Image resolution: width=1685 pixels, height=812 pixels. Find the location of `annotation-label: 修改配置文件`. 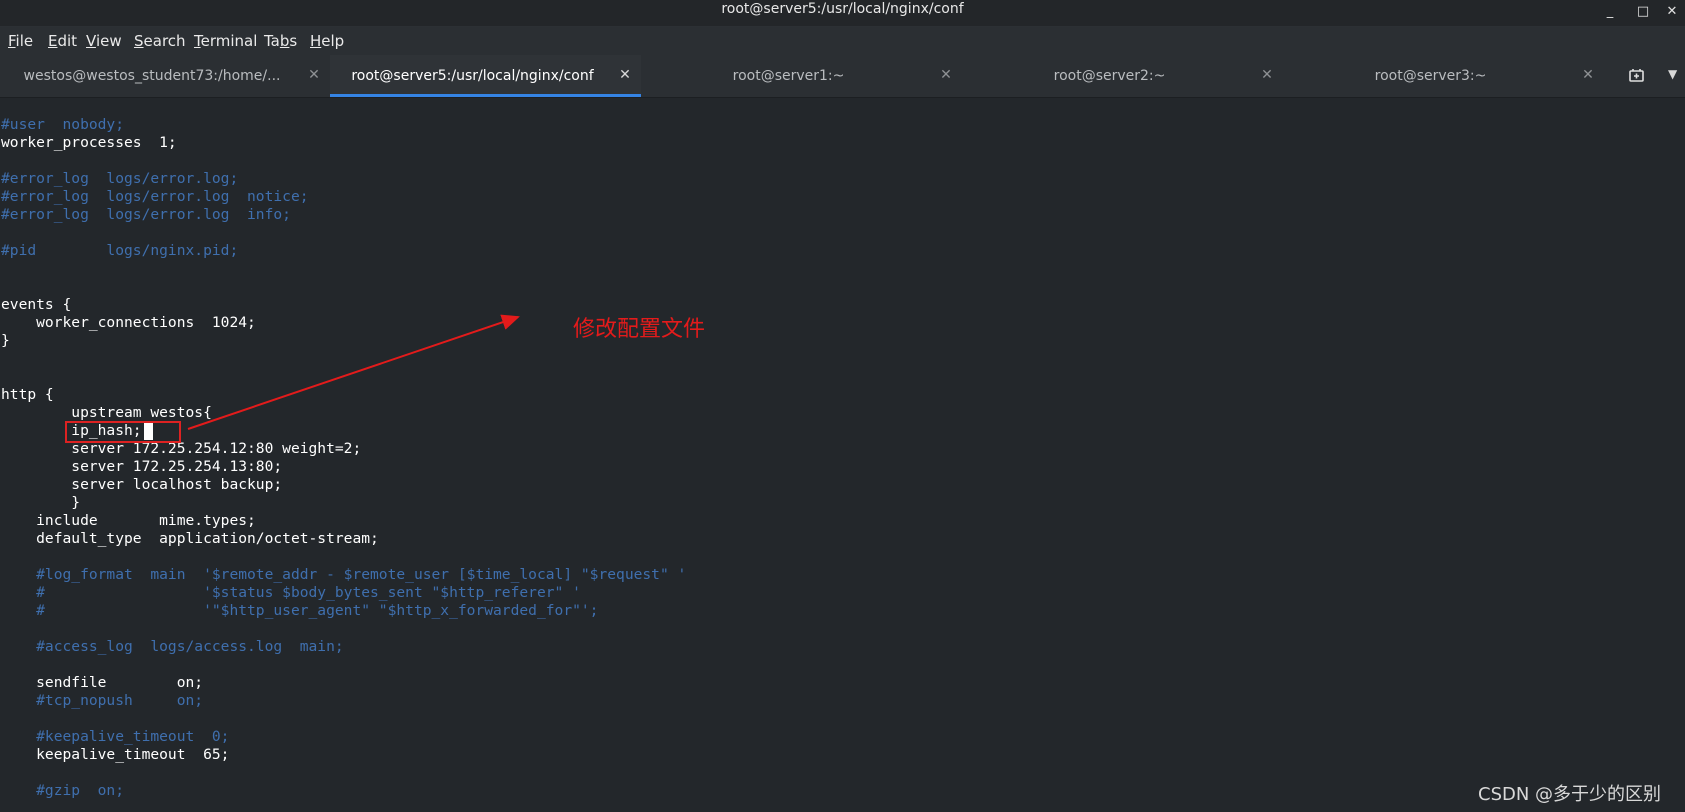

annotation-label: 修改配置文件 is located at coordinates (639, 329).